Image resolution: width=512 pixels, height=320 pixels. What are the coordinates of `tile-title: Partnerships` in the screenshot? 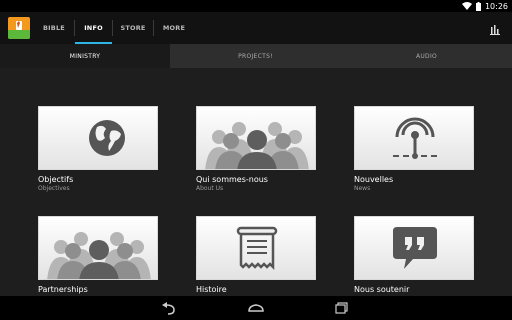 It's located at (63, 289).